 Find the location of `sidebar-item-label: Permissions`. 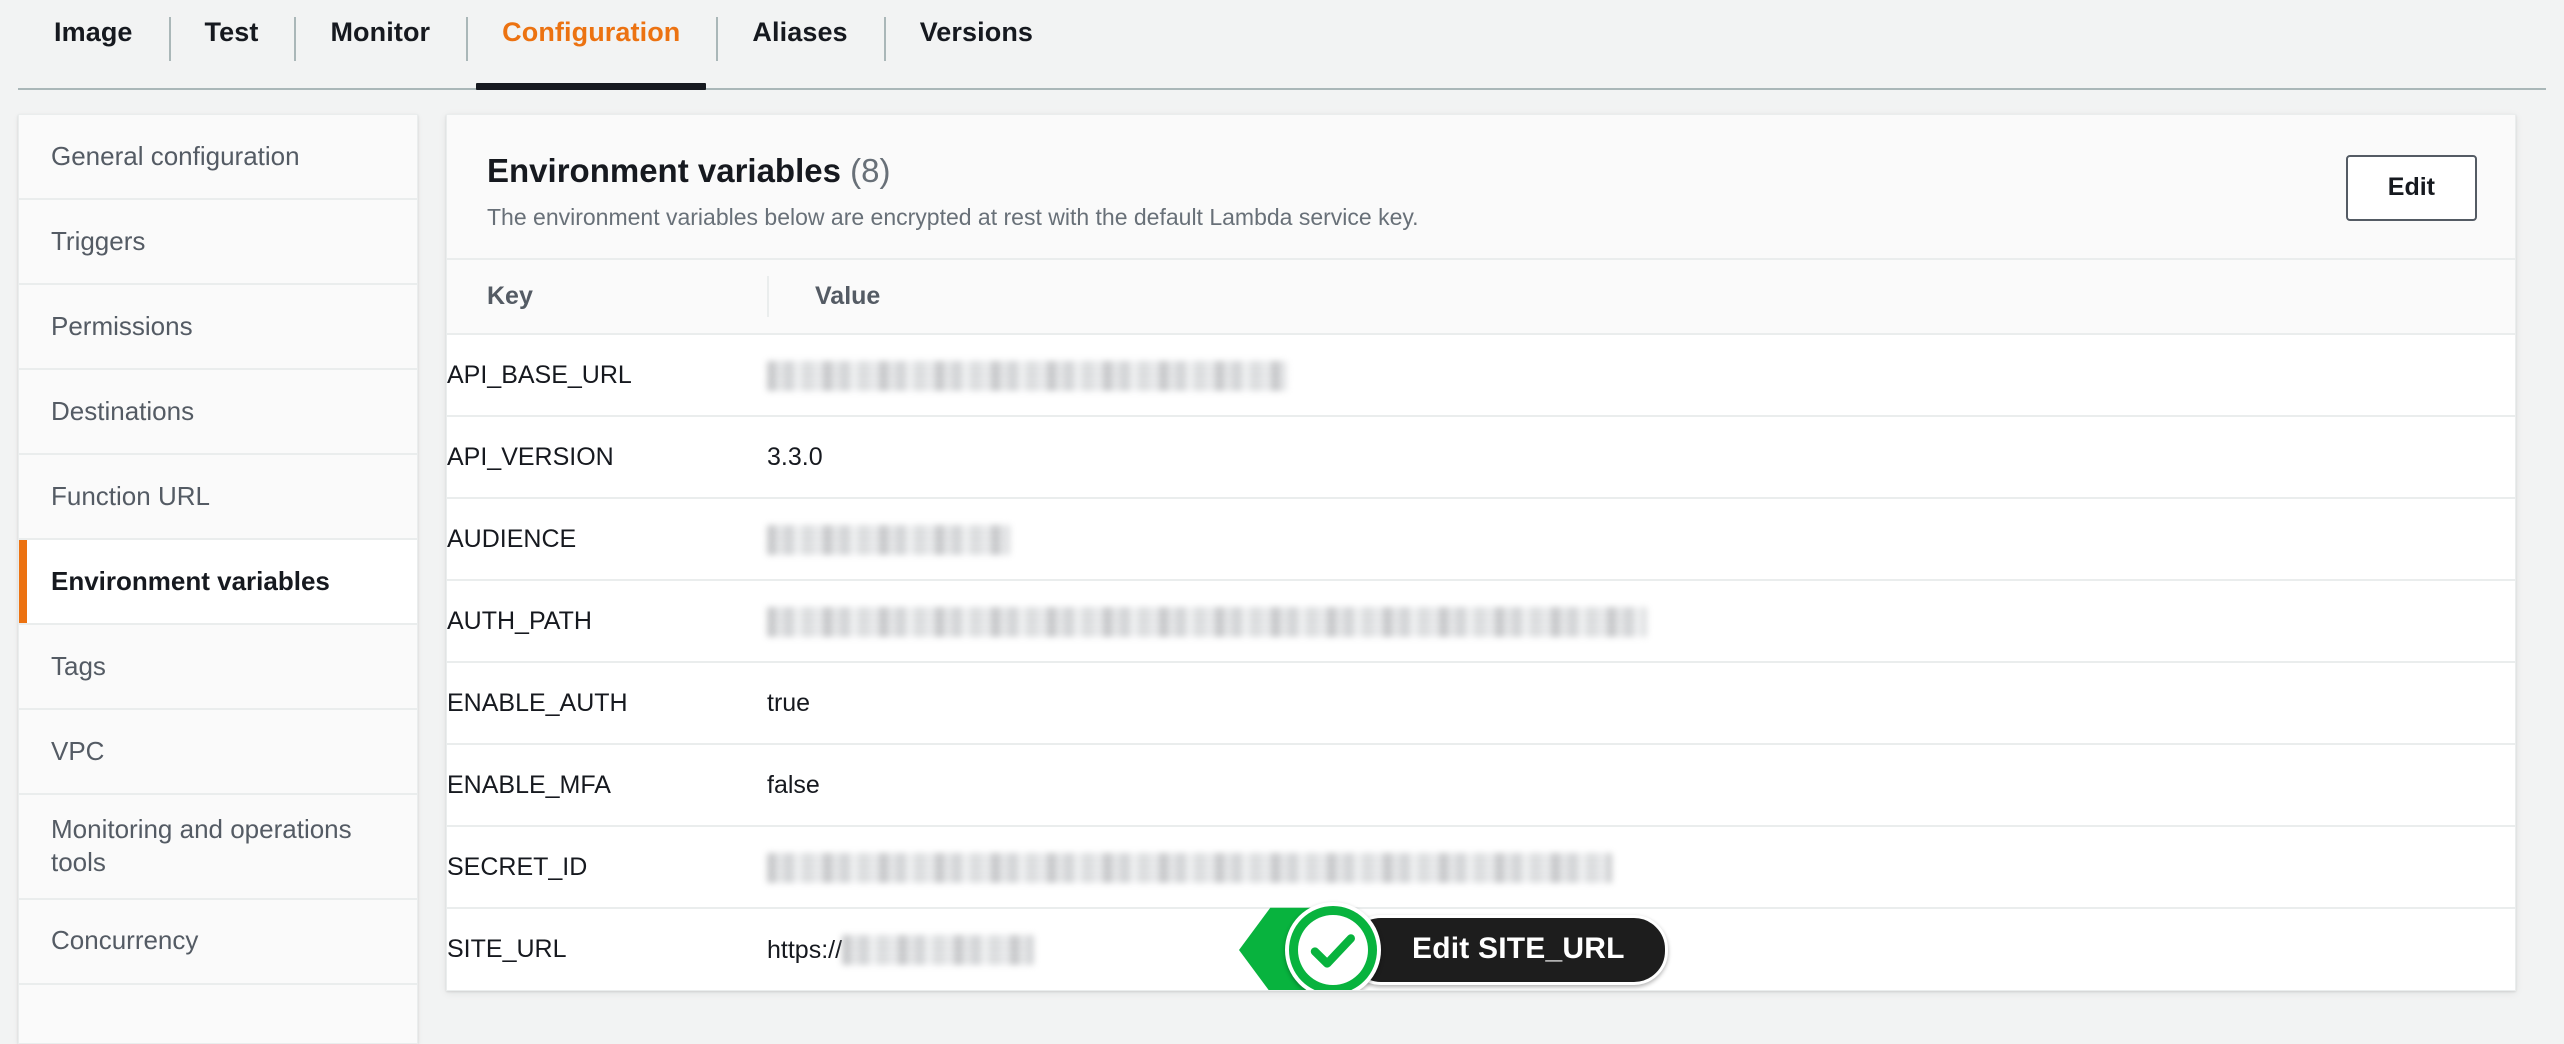

sidebar-item-label: Permissions is located at coordinates (122, 325).